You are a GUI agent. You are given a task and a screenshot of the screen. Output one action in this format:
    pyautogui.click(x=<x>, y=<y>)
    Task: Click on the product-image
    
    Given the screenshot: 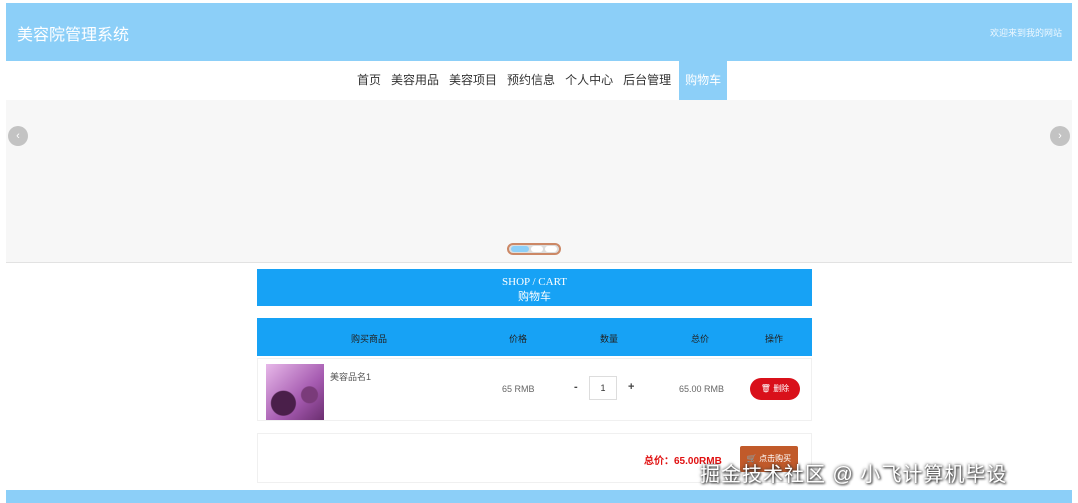 What is the action you would take?
    pyautogui.click(x=295, y=392)
    